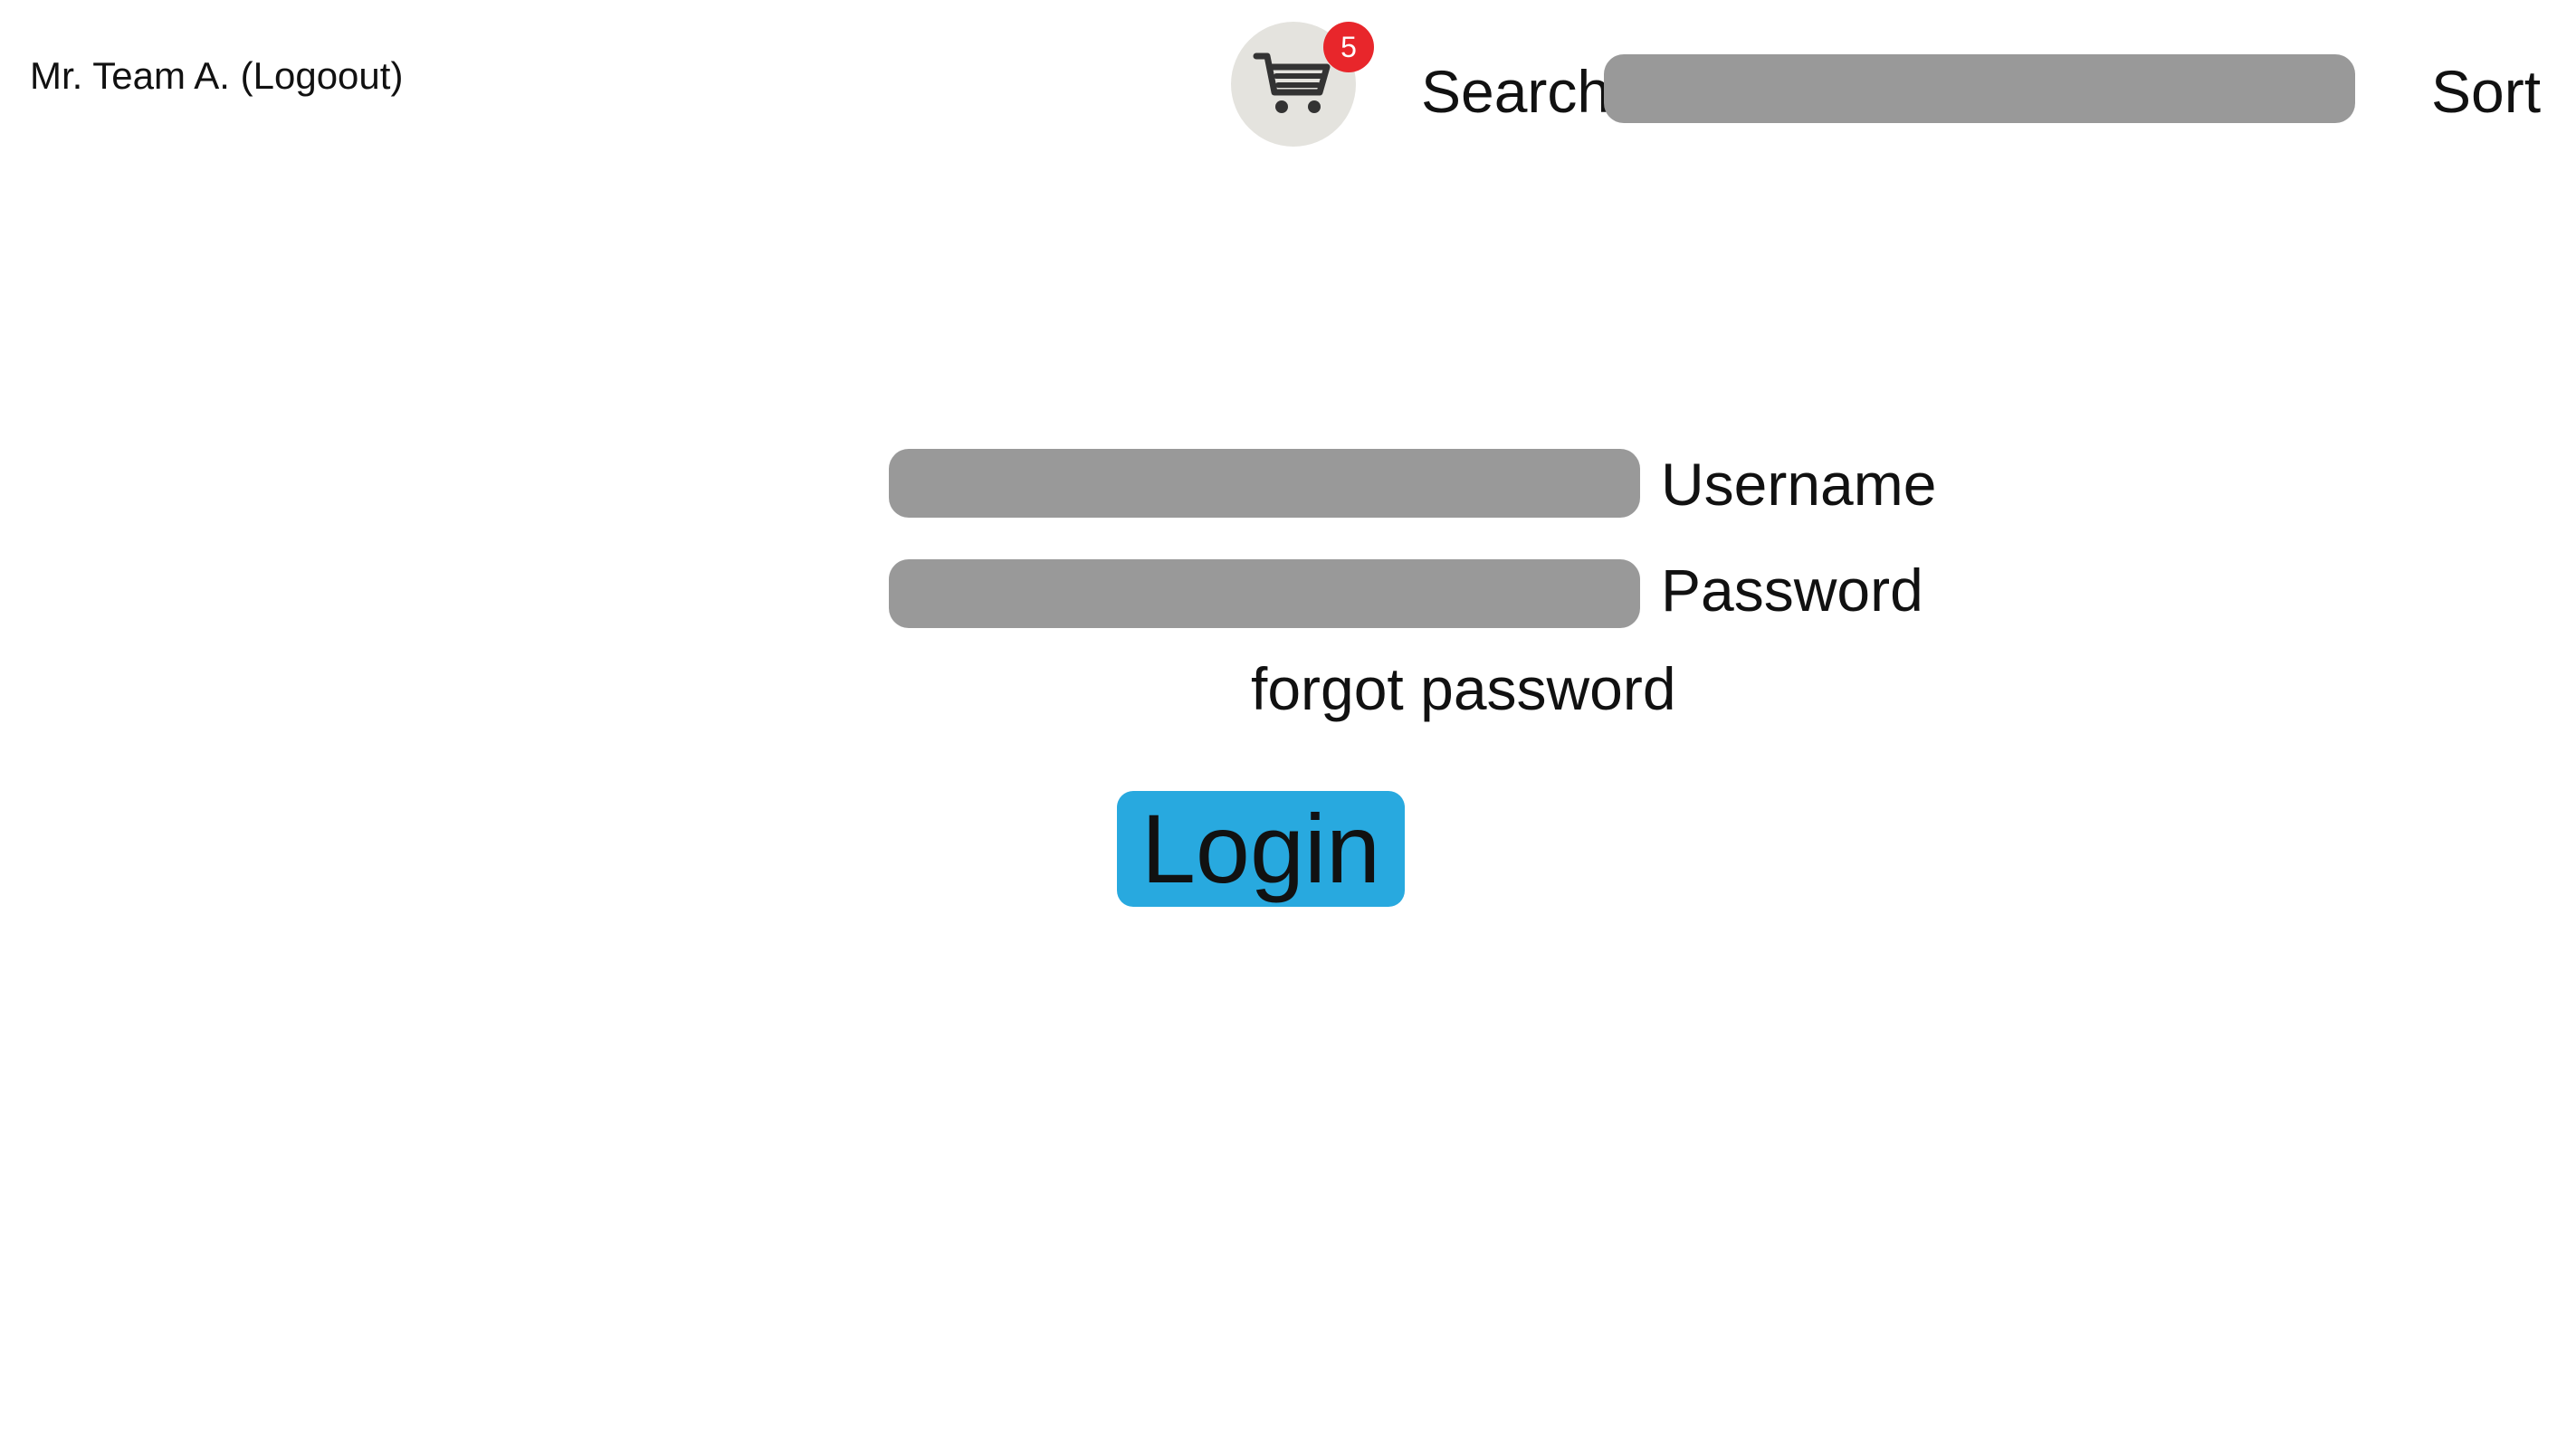 Image resolution: width=2576 pixels, height=1448 pixels. What do you see at coordinates (1264, 593) in the screenshot?
I see `password-input` at bounding box center [1264, 593].